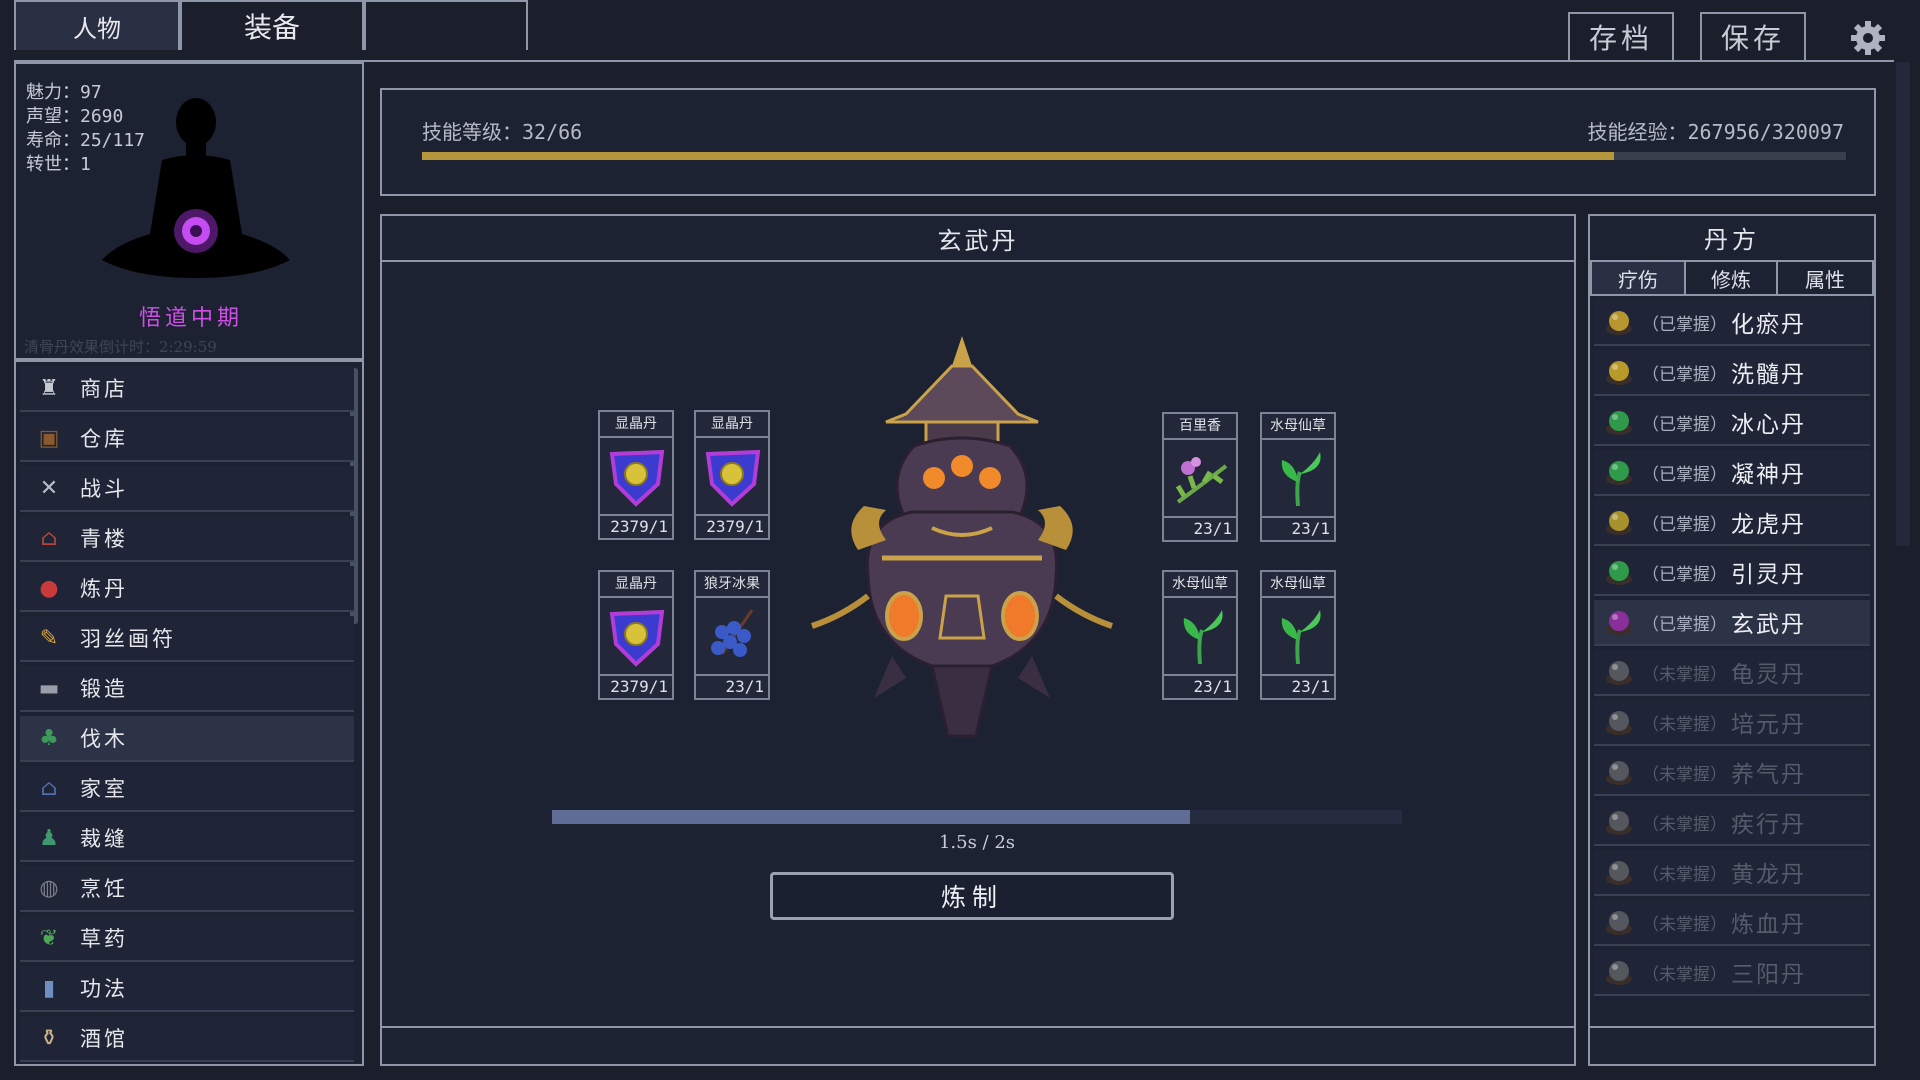  What do you see at coordinates (104, 539) in the screenshot?
I see `menu-item-label: 青楼` at bounding box center [104, 539].